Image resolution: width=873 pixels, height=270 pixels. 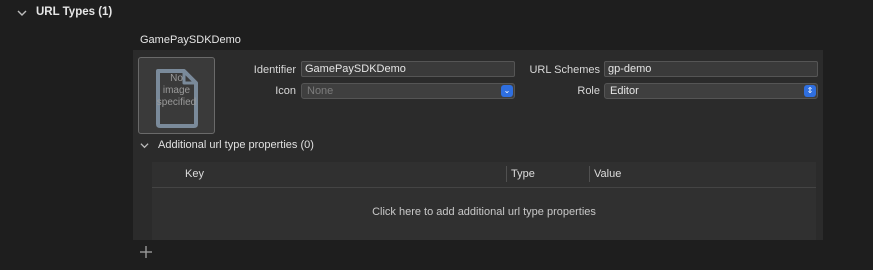 What do you see at coordinates (274, 70) in the screenshot?
I see `identifier-label: Identifier` at bounding box center [274, 70].